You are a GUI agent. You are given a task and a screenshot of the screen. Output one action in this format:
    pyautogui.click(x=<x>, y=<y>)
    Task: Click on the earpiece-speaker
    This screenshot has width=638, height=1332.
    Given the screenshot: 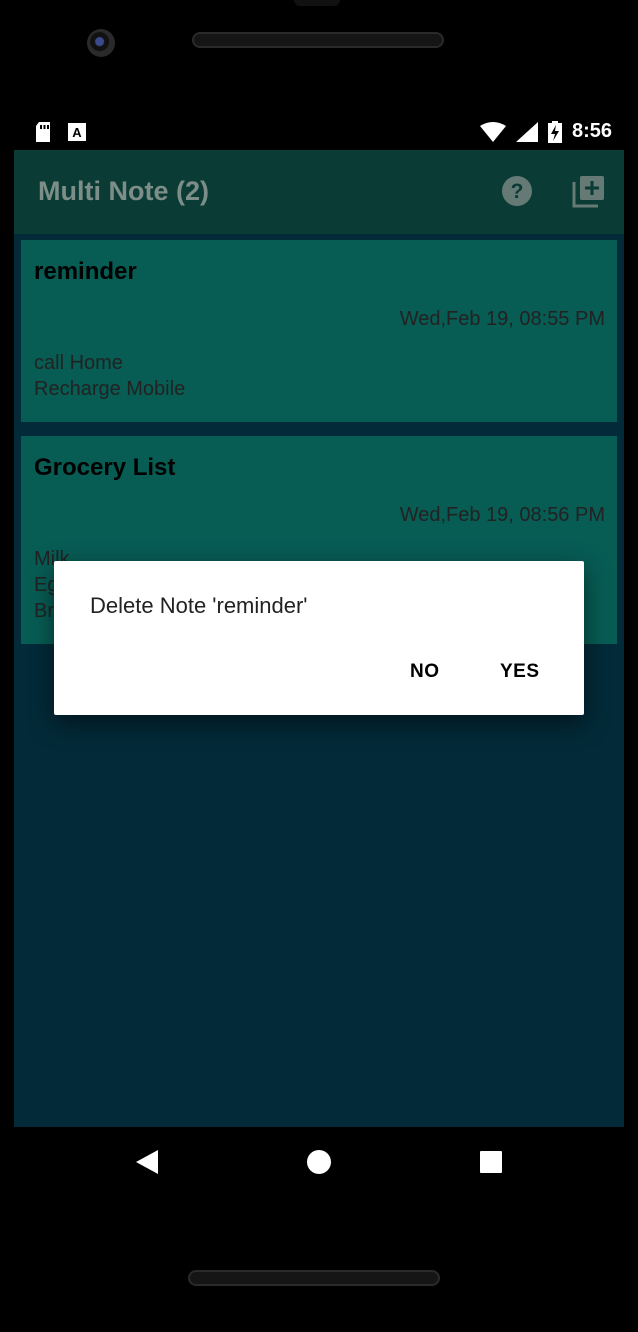 What is the action you would take?
    pyautogui.click(x=318, y=40)
    